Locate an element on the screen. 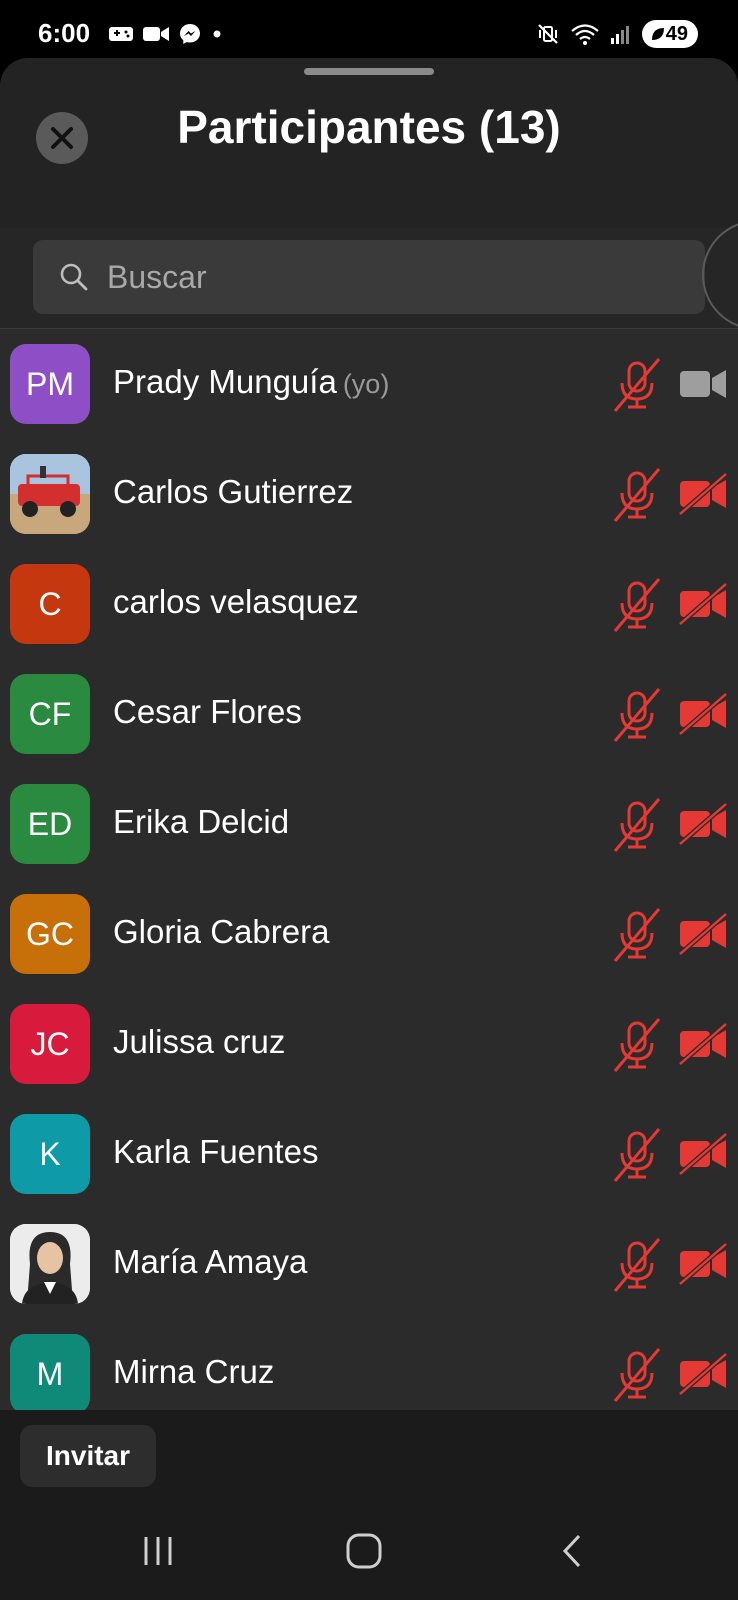  participant-row: K Karla Fuentes is located at coordinates (369, 1154).